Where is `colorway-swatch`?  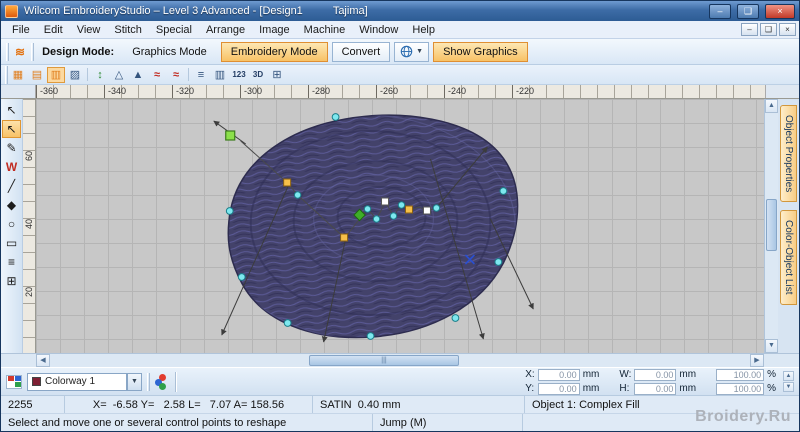
colorway-swatch is located at coordinates (36, 381).